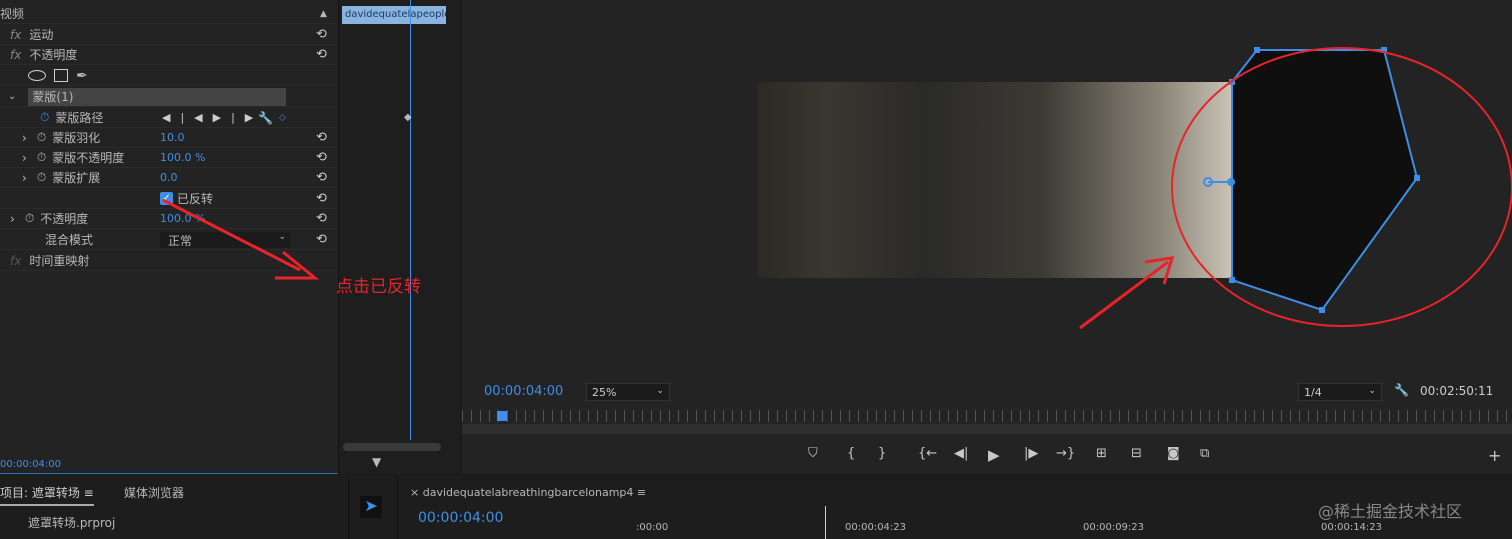 This screenshot has height=539, width=1512. I want to click on timeline-playhead, so click(825, 522).